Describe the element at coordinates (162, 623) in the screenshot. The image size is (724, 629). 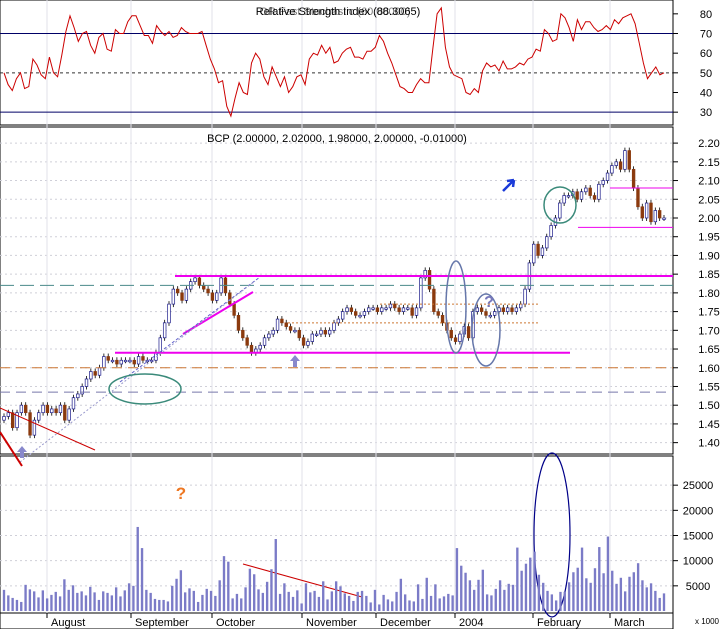
I see `xtick-label: September` at that location.